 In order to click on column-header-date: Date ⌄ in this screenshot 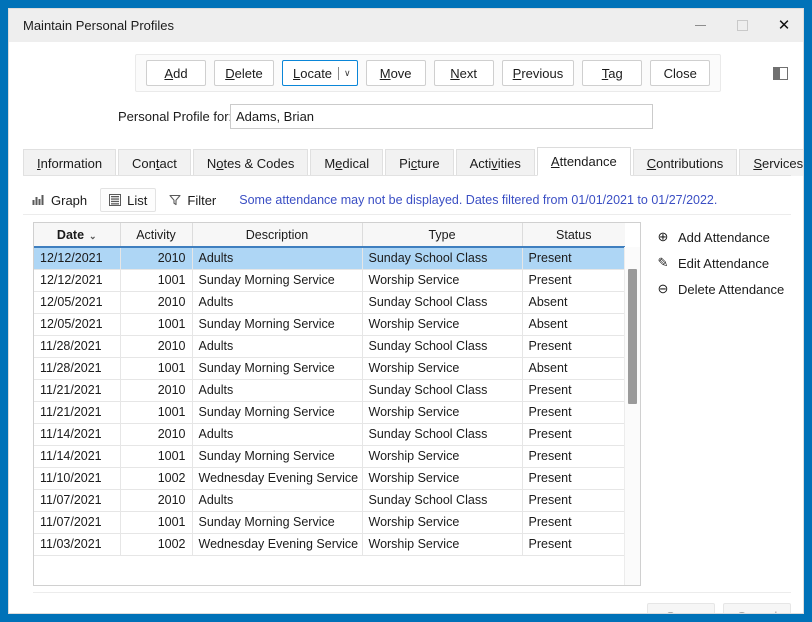, I will do `click(77, 235)`.